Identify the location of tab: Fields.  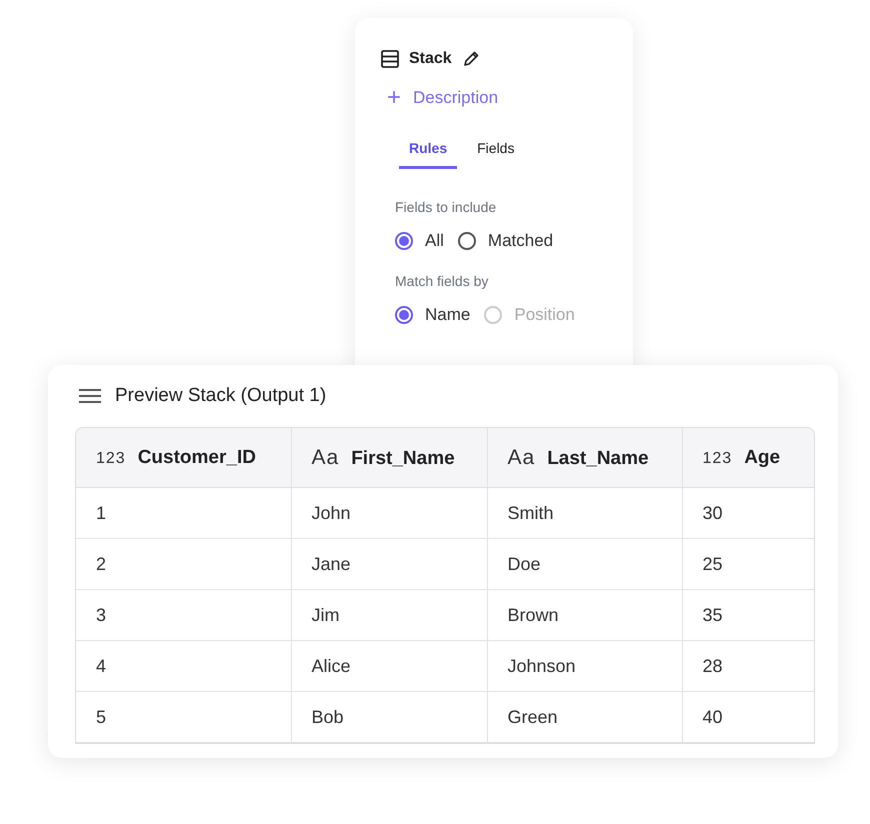
(495, 150).